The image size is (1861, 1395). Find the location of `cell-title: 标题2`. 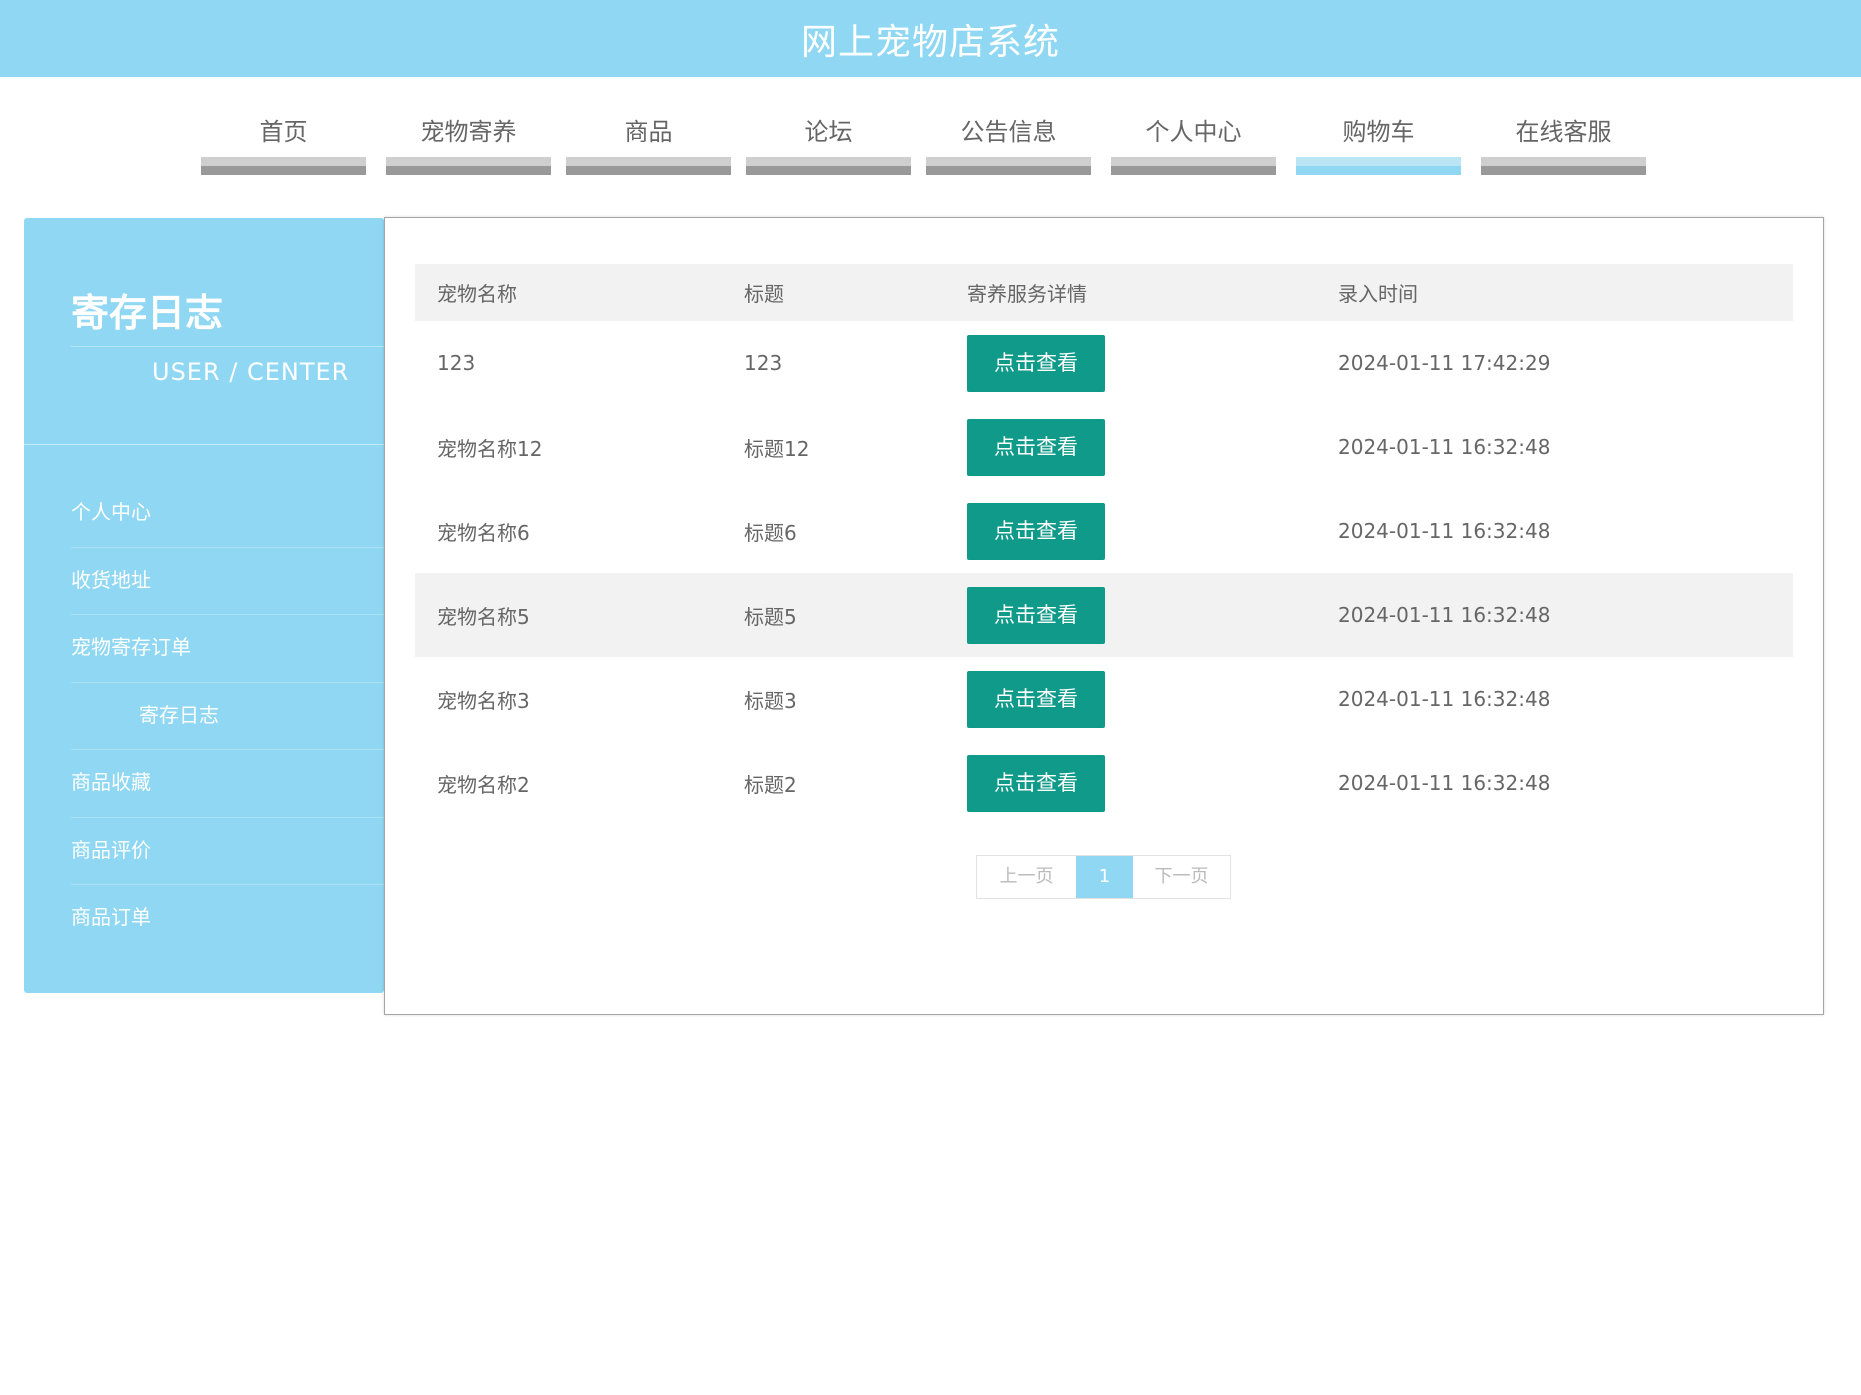

cell-title: 标题2 is located at coordinates (770, 784).